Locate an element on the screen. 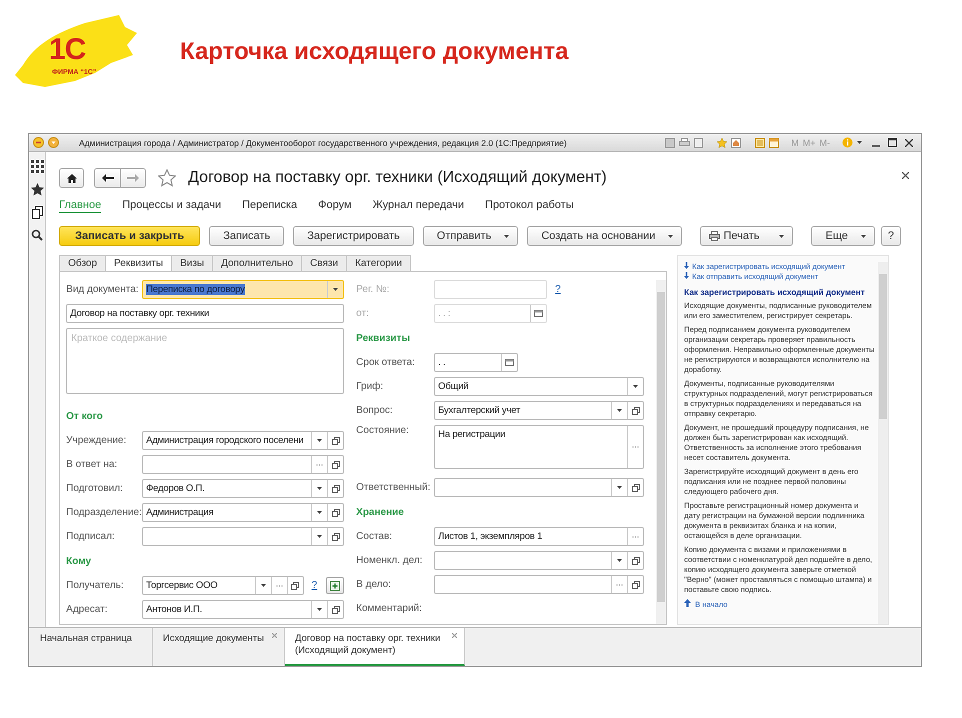 The image size is (962, 718). dropdown-field: Торгсервис ООО is located at coordinates (223, 585).